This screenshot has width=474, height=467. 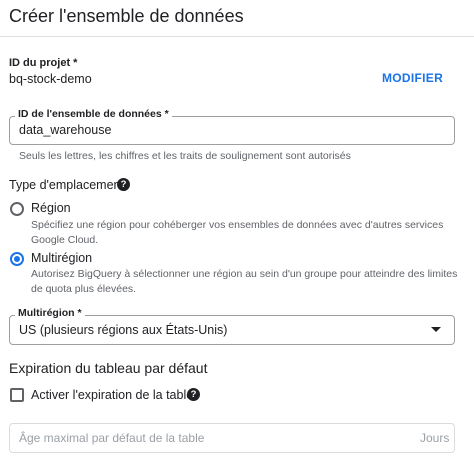 I want to click on multiregion-radio-label: Multirégion, so click(x=61, y=258).